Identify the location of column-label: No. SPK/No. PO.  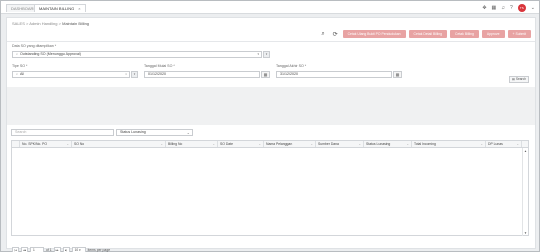
(35, 144).